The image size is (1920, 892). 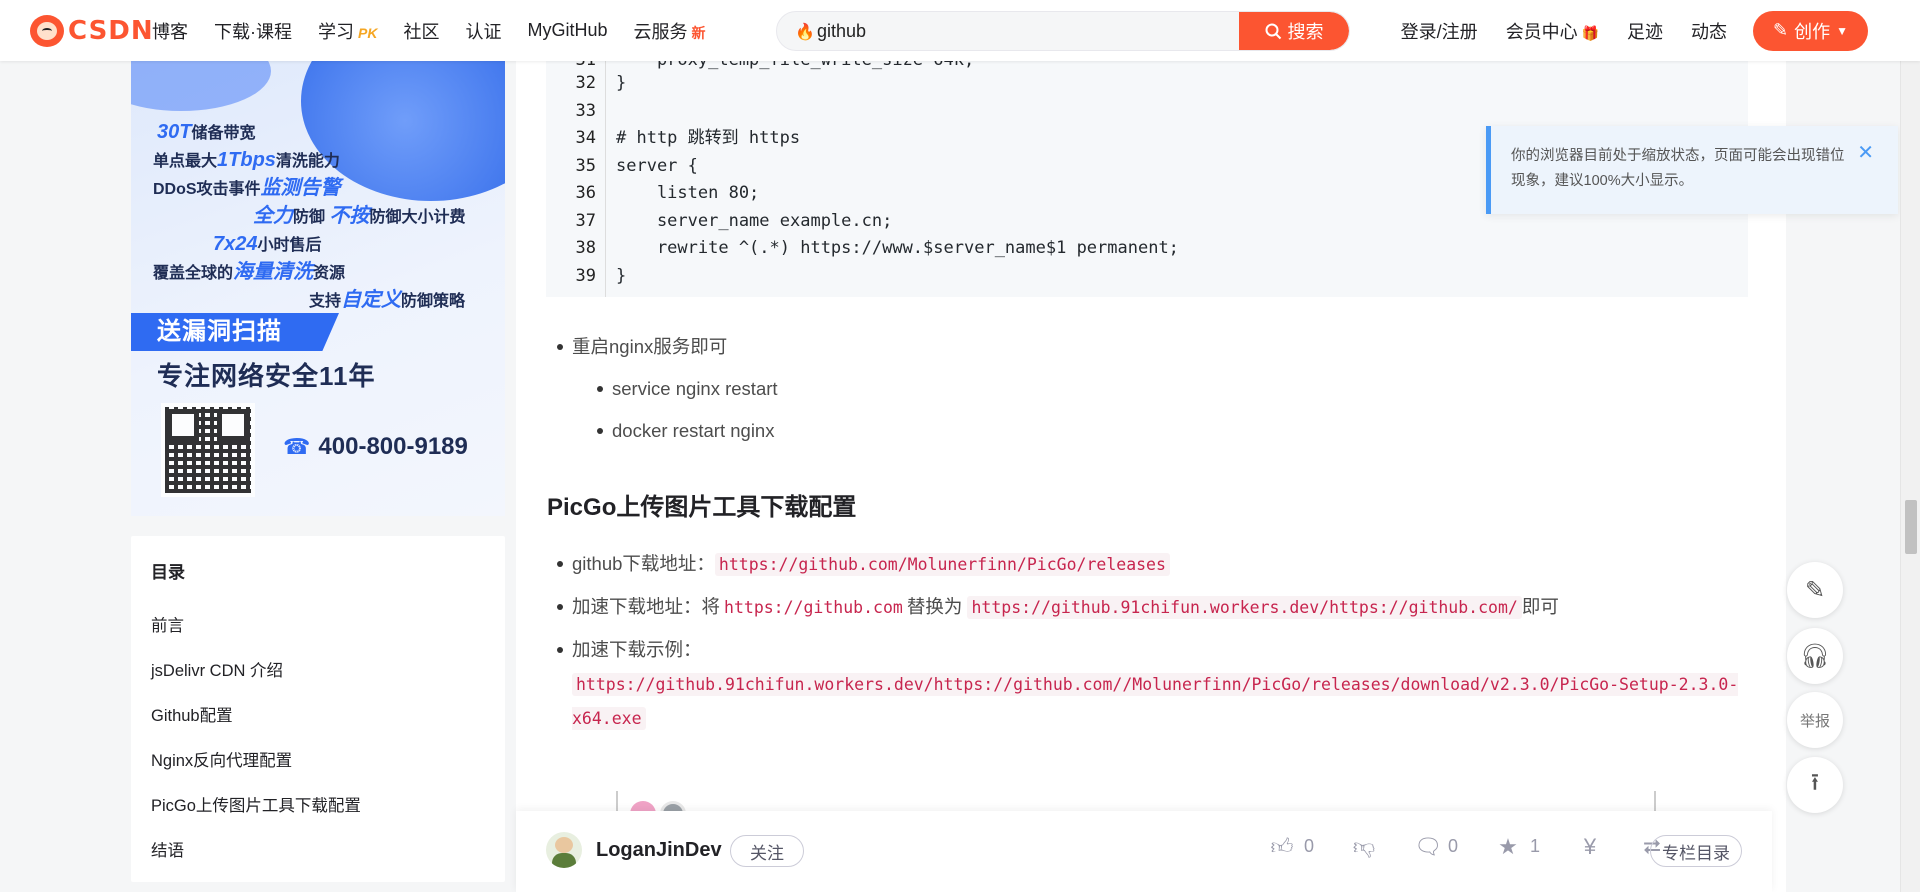 What do you see at coordinates (805, 32) in the screenshot?
I see `hot-fire-icon: 🔥` at bounding box center [805, 32].